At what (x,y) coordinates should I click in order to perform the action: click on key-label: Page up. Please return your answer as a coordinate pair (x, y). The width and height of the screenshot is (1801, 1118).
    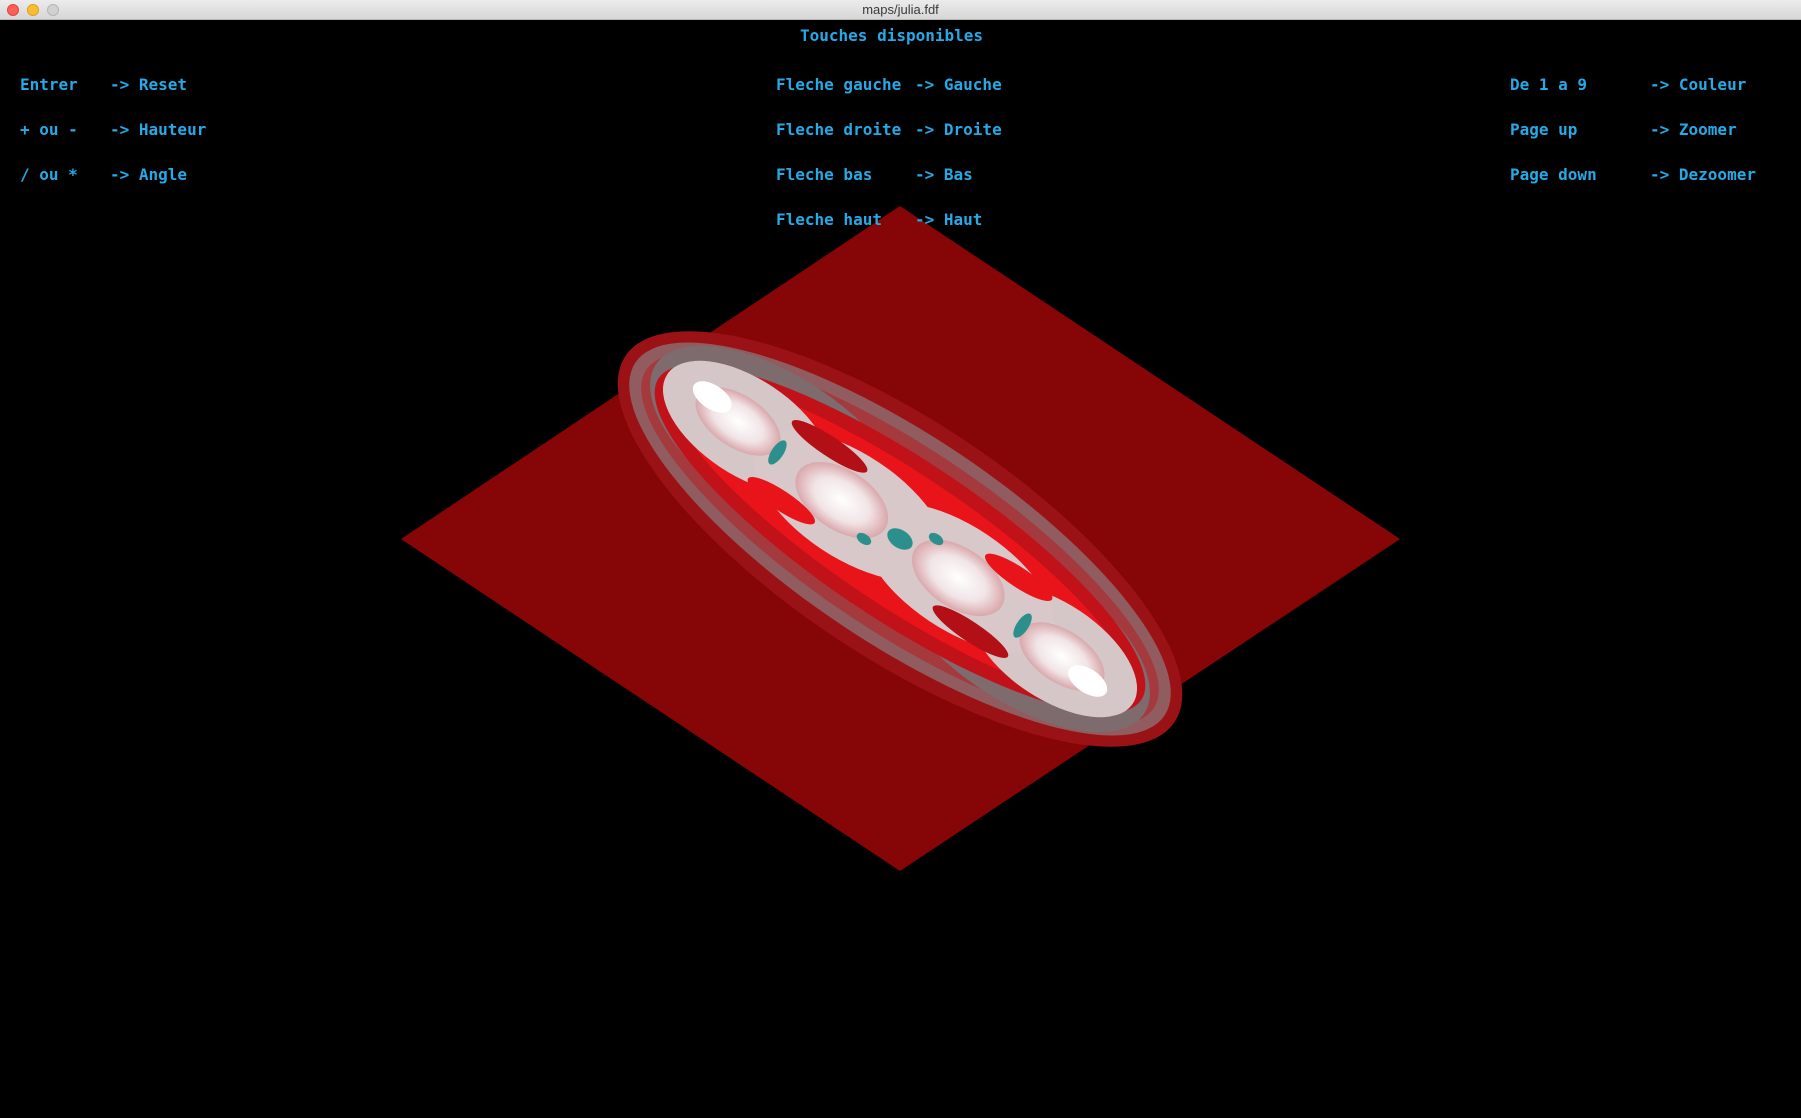
    Looking at the image, I should click on (1544, 129).